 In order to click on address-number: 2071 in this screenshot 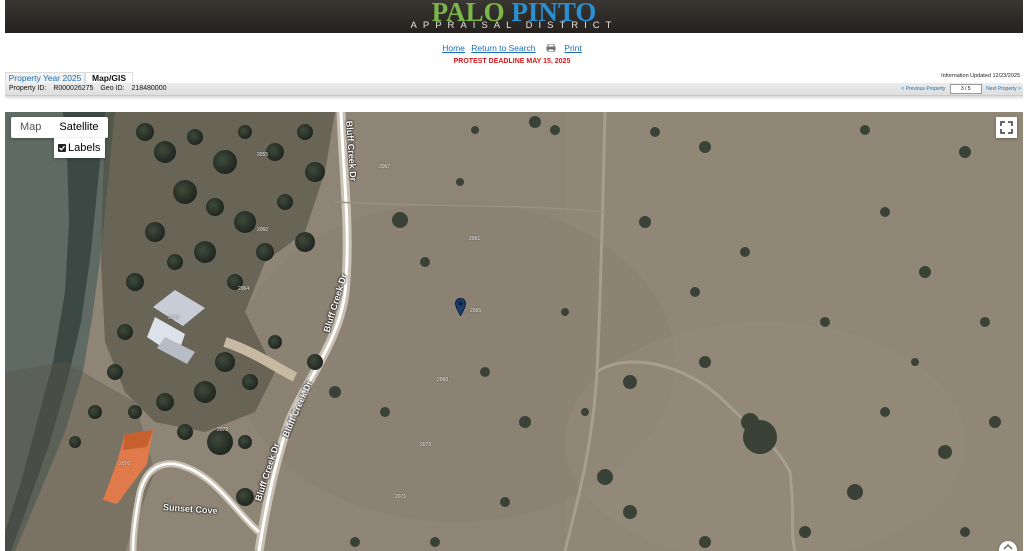, I will do `click(401, 497)`.